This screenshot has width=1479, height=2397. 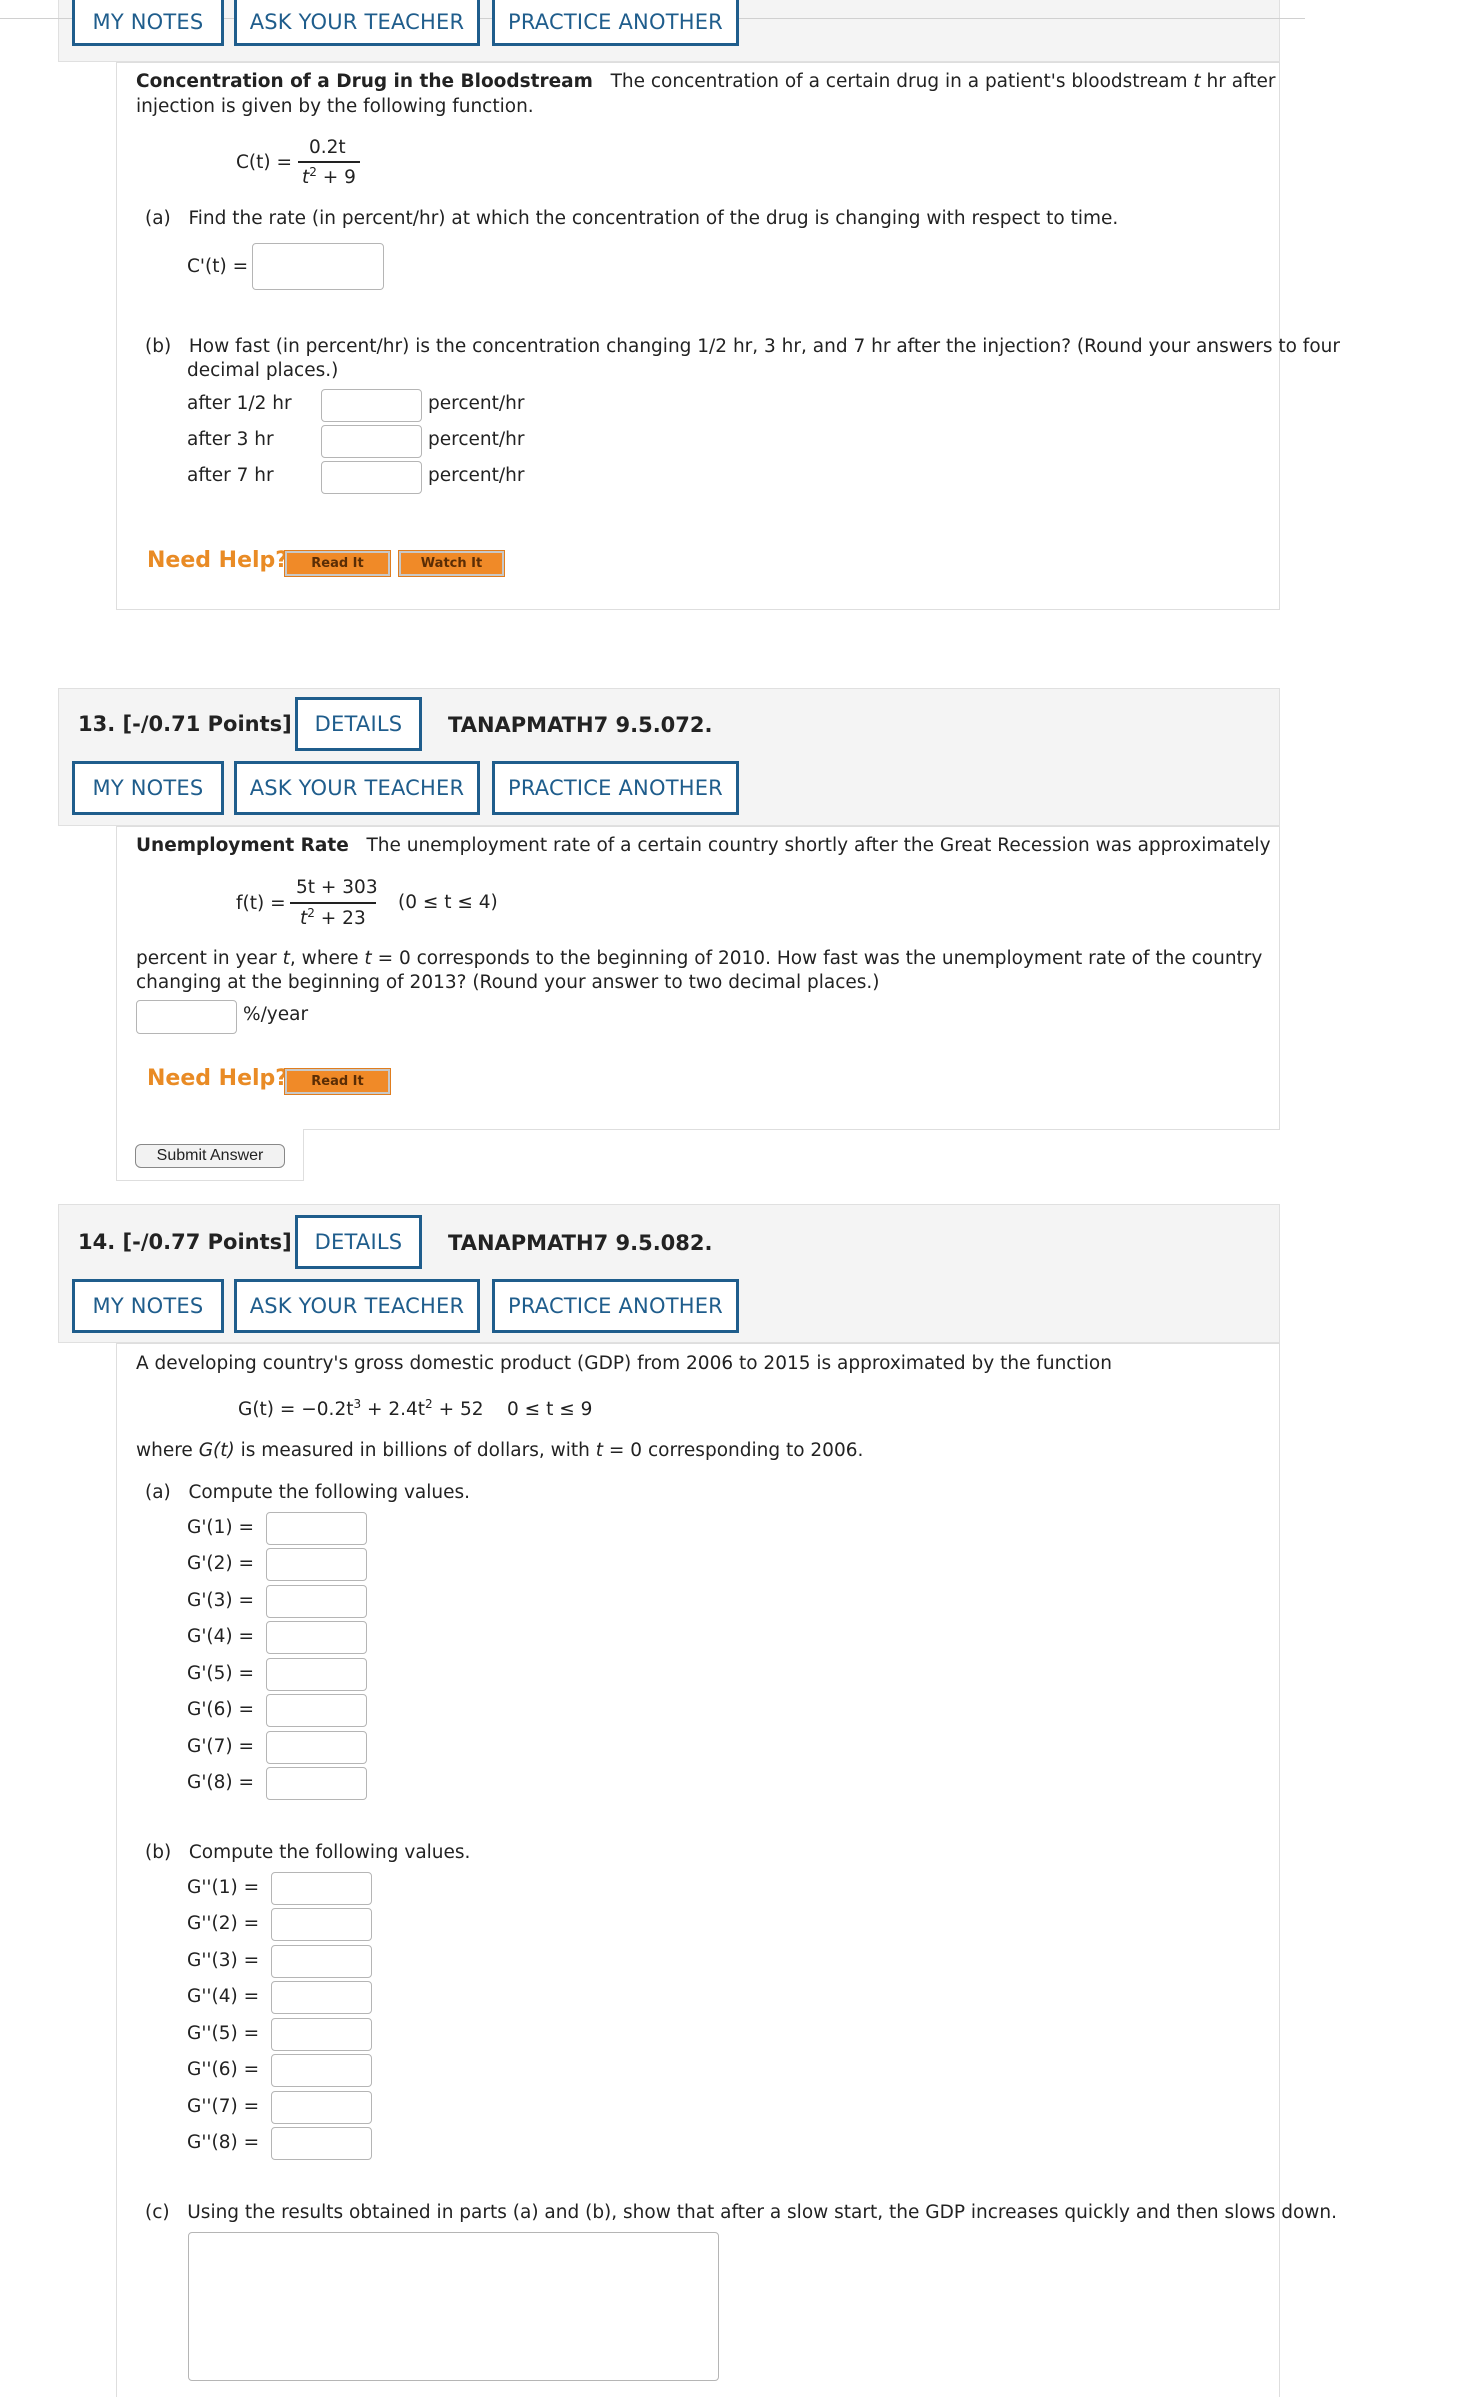 I want to click on q14-b-row-label: G''(2) =, so click(x=223, y=1923).